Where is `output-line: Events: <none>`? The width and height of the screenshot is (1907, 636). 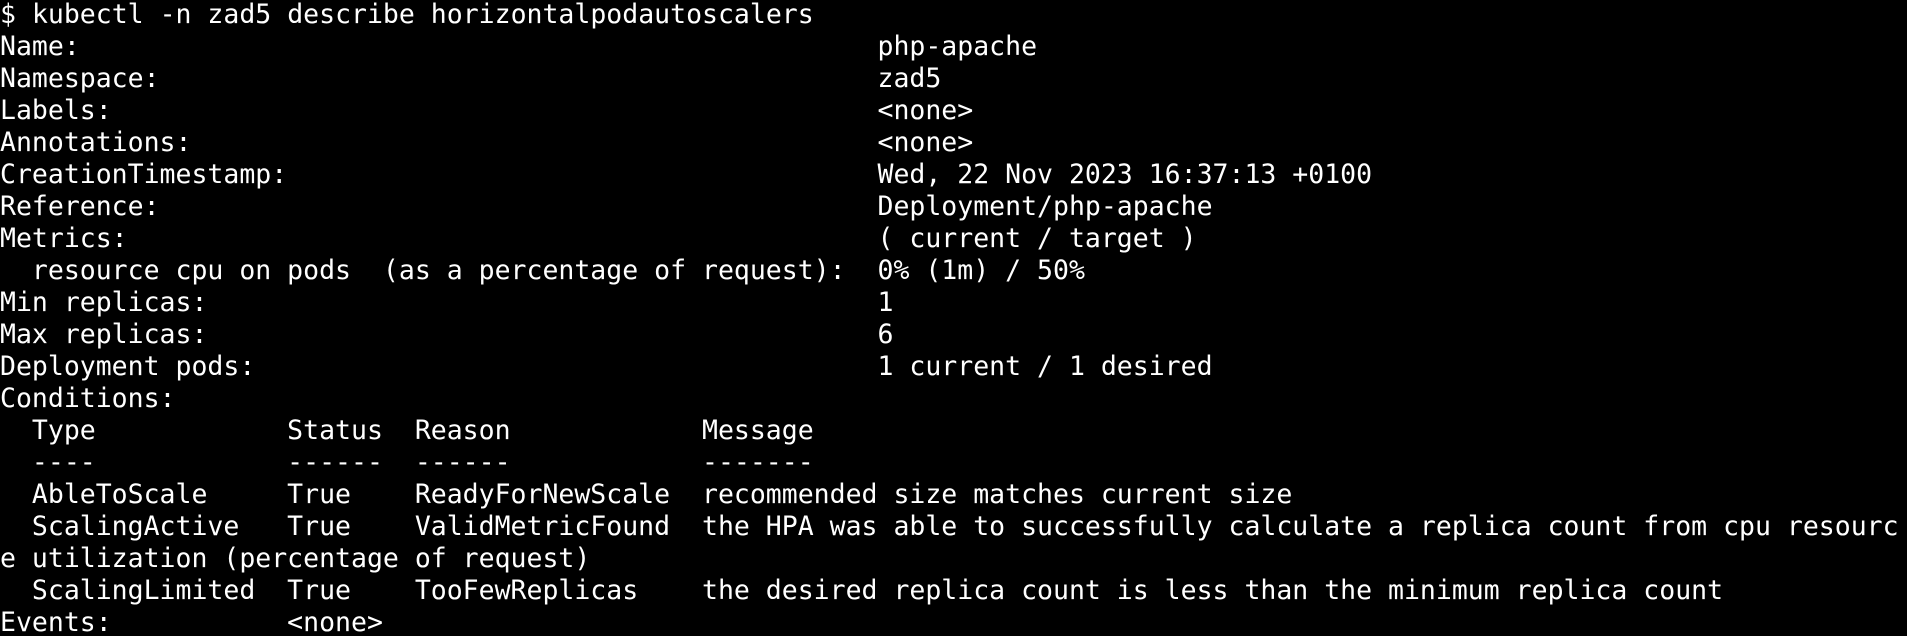
output-line: Events: <none> is located at coordinates (191, 621).